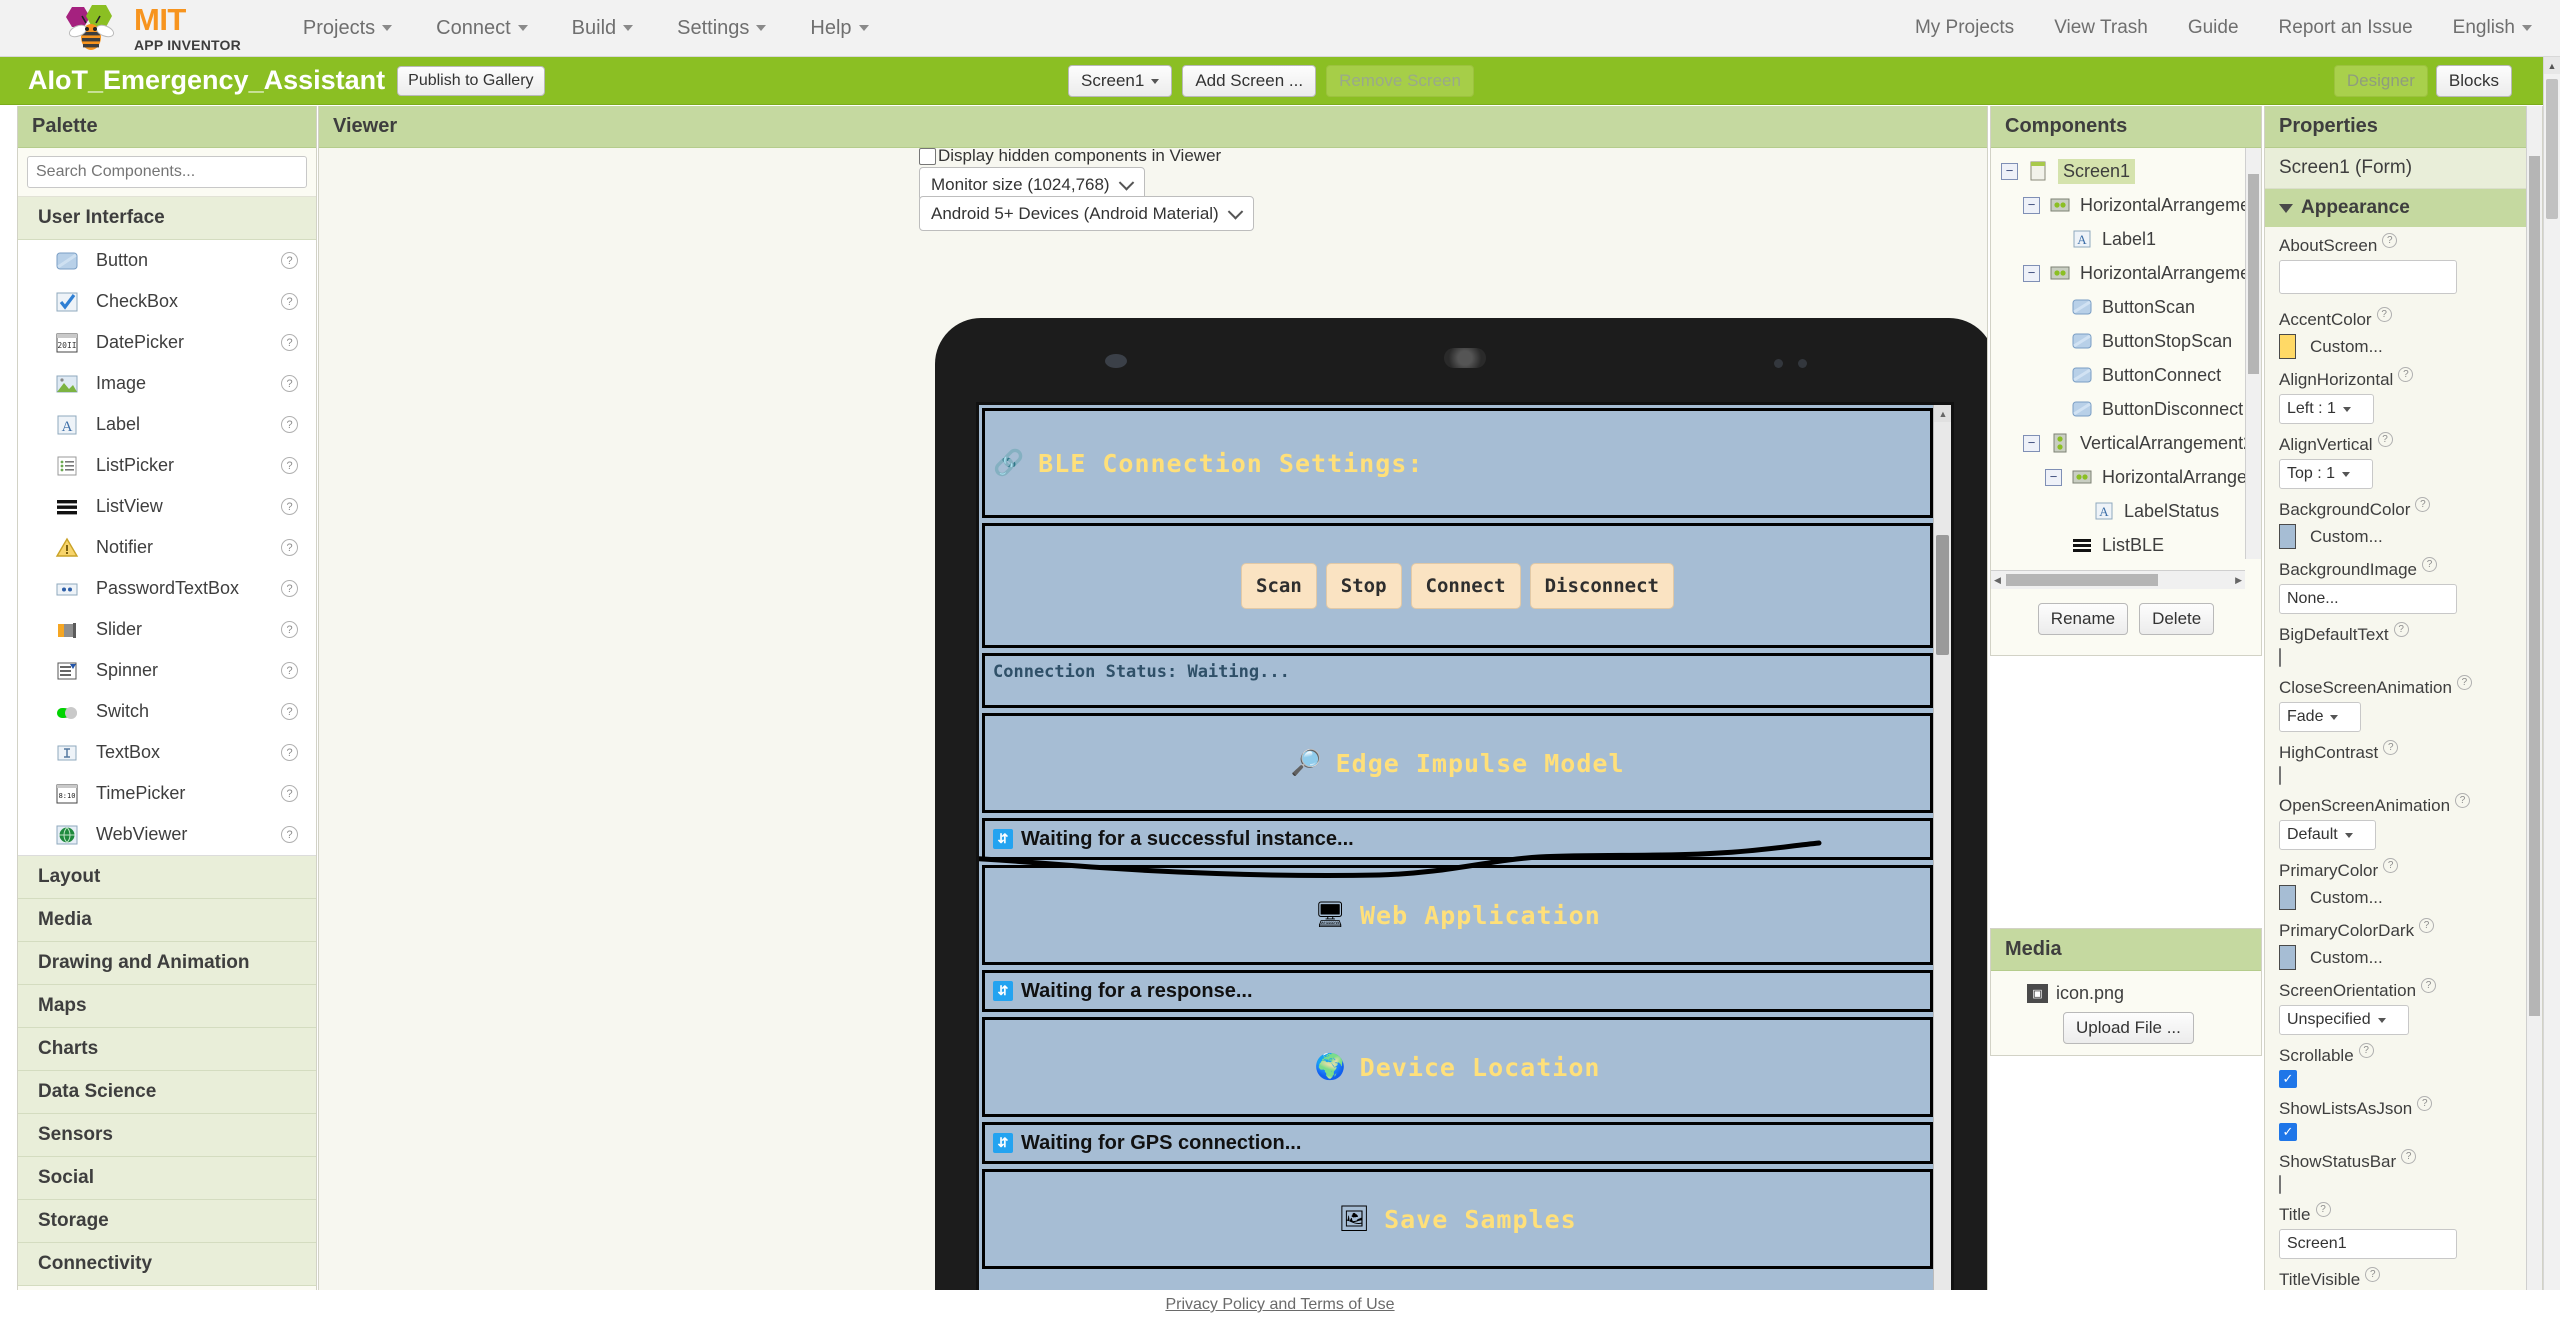  I want to click on app-button-connect: Connect, so click(1465, 585).